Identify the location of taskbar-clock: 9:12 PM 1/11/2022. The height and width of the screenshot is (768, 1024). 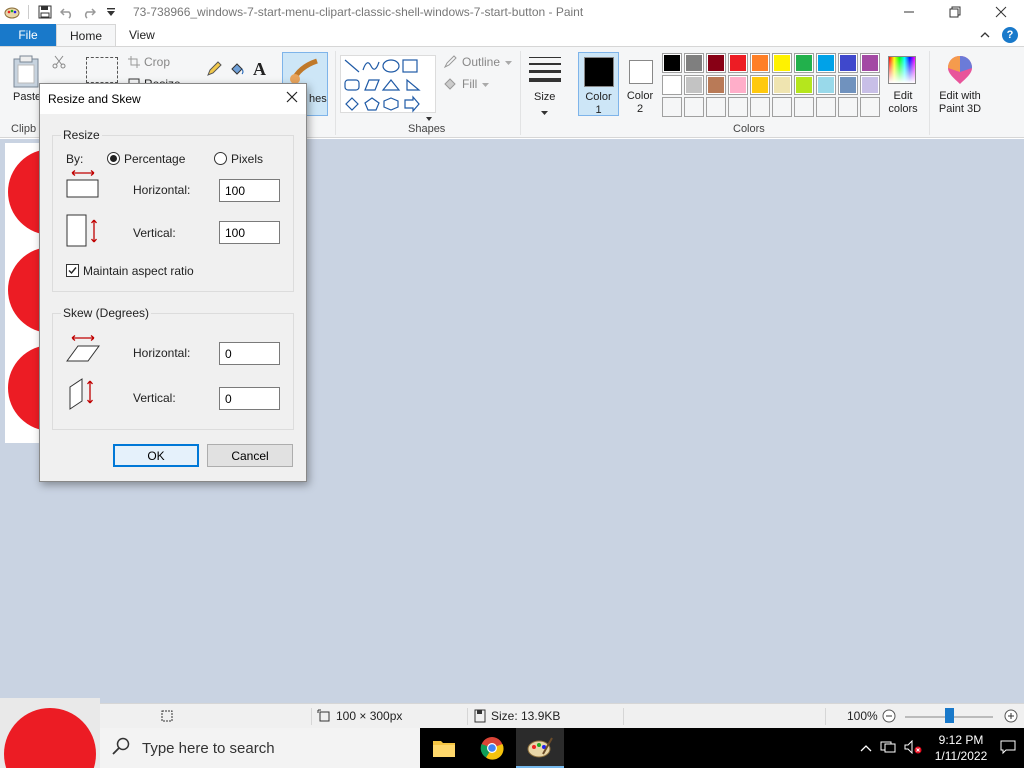
(961, 748).